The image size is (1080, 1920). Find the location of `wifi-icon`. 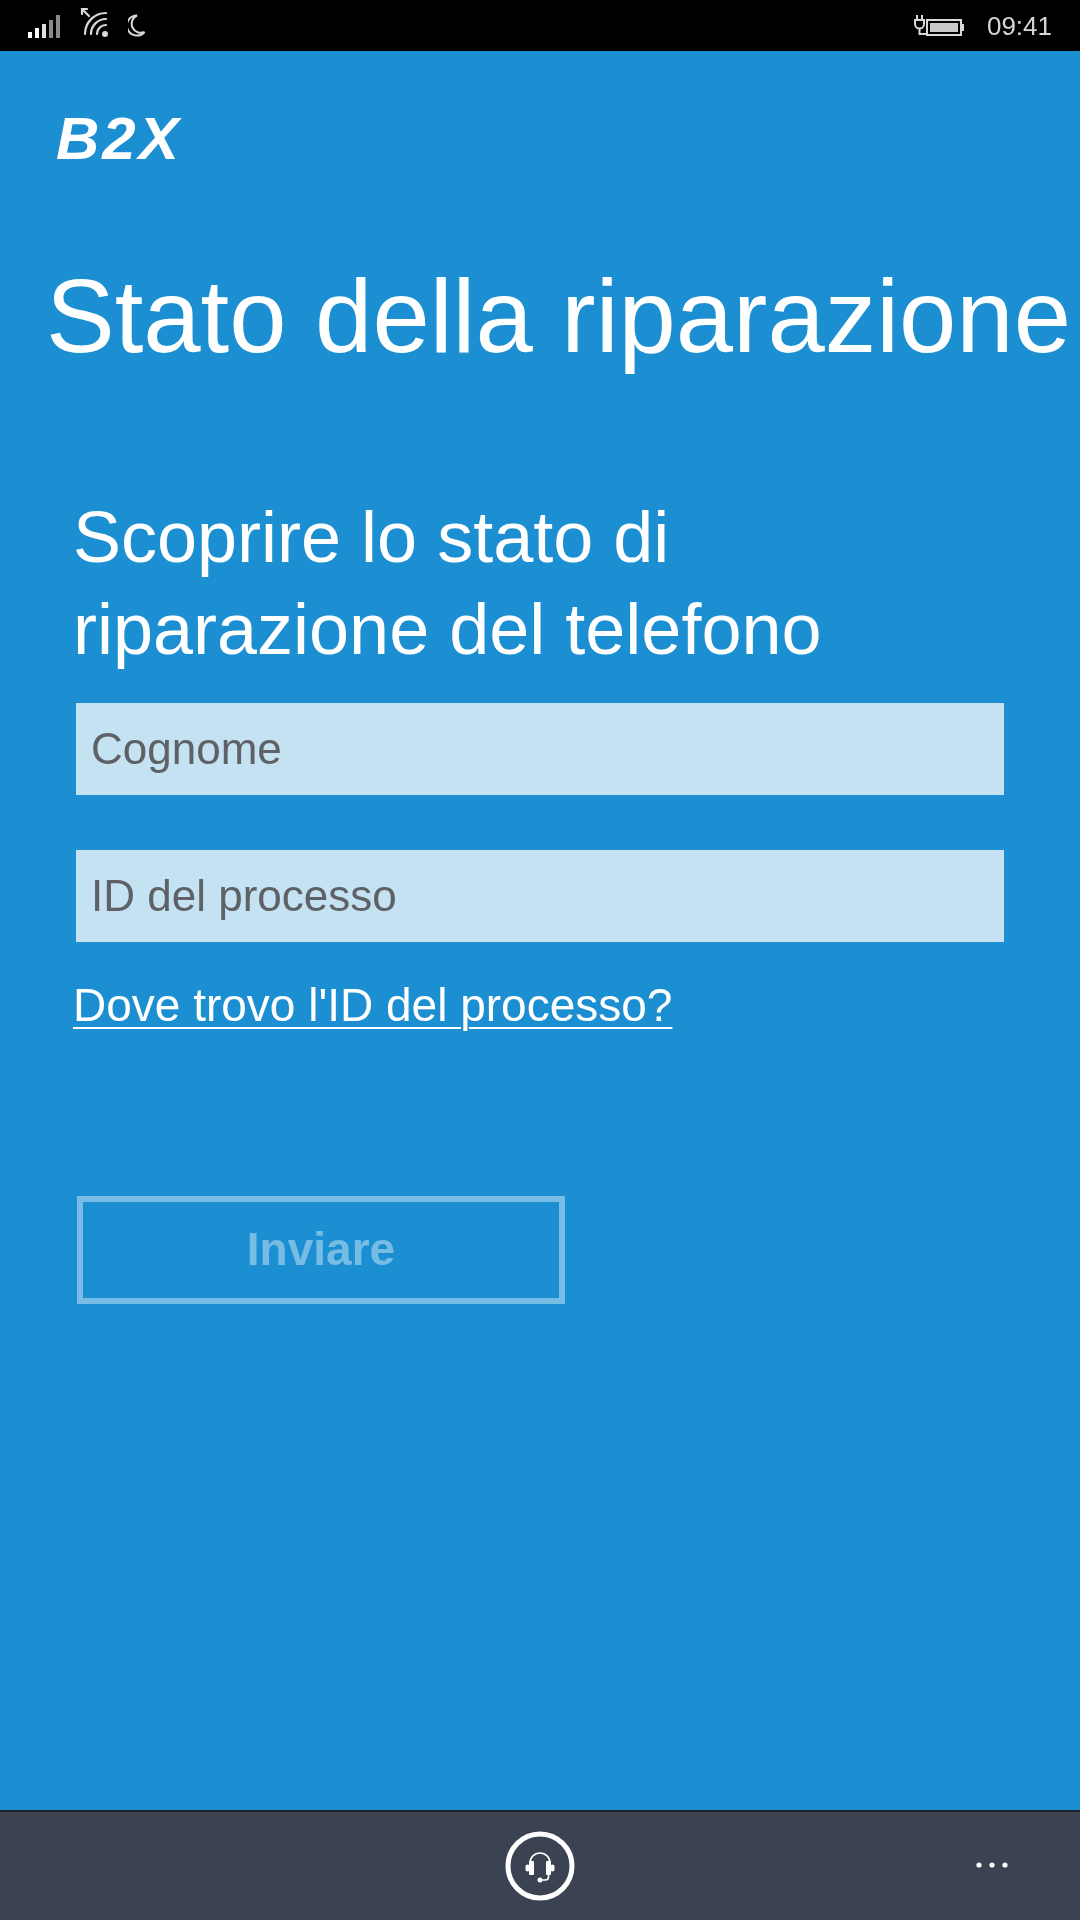

wifi-icon is located at coordinates (95, 22).